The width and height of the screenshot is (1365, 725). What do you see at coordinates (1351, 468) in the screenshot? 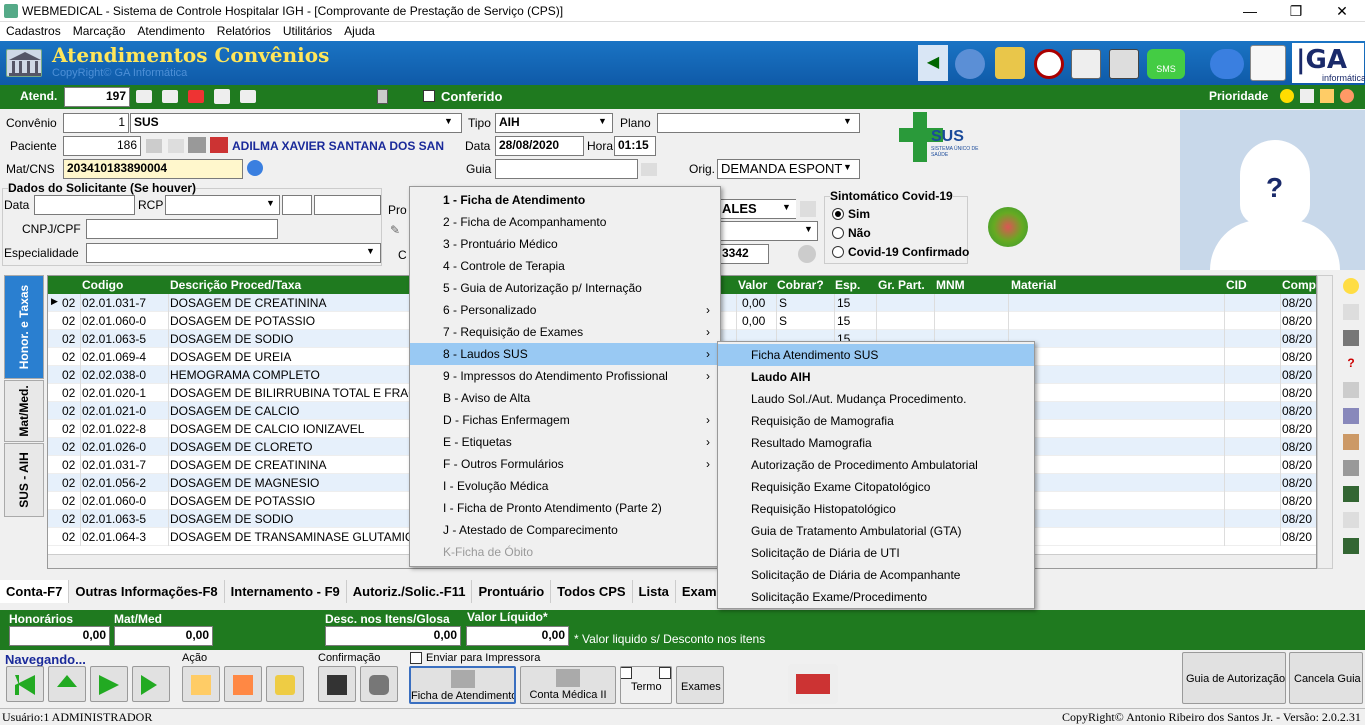
I see `printer-side-icon` at bounding box center [1351, 468].